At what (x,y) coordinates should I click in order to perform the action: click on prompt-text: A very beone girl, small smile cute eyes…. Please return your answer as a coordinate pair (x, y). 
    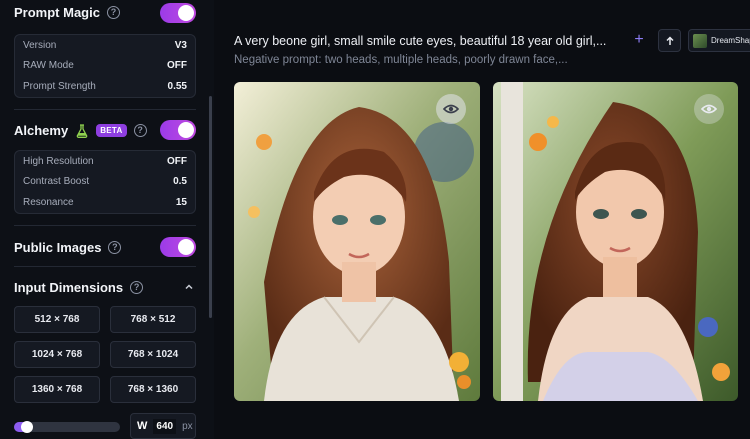
    Looking at the image, I should click on (420, 41).